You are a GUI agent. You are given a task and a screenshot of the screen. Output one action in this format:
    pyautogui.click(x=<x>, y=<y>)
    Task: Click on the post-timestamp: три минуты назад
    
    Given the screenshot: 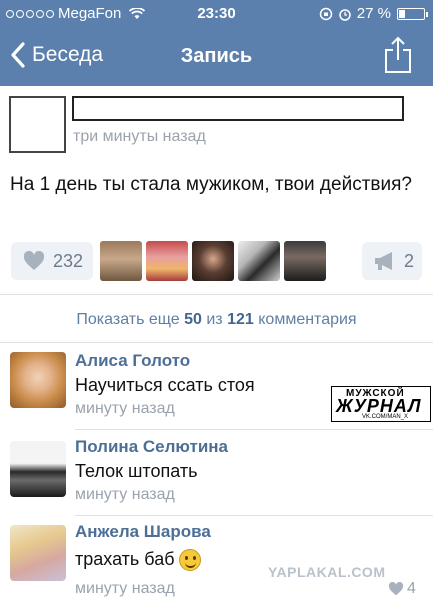 What is the action you would take?
    pyautogui.click(x=139, y=136)
    